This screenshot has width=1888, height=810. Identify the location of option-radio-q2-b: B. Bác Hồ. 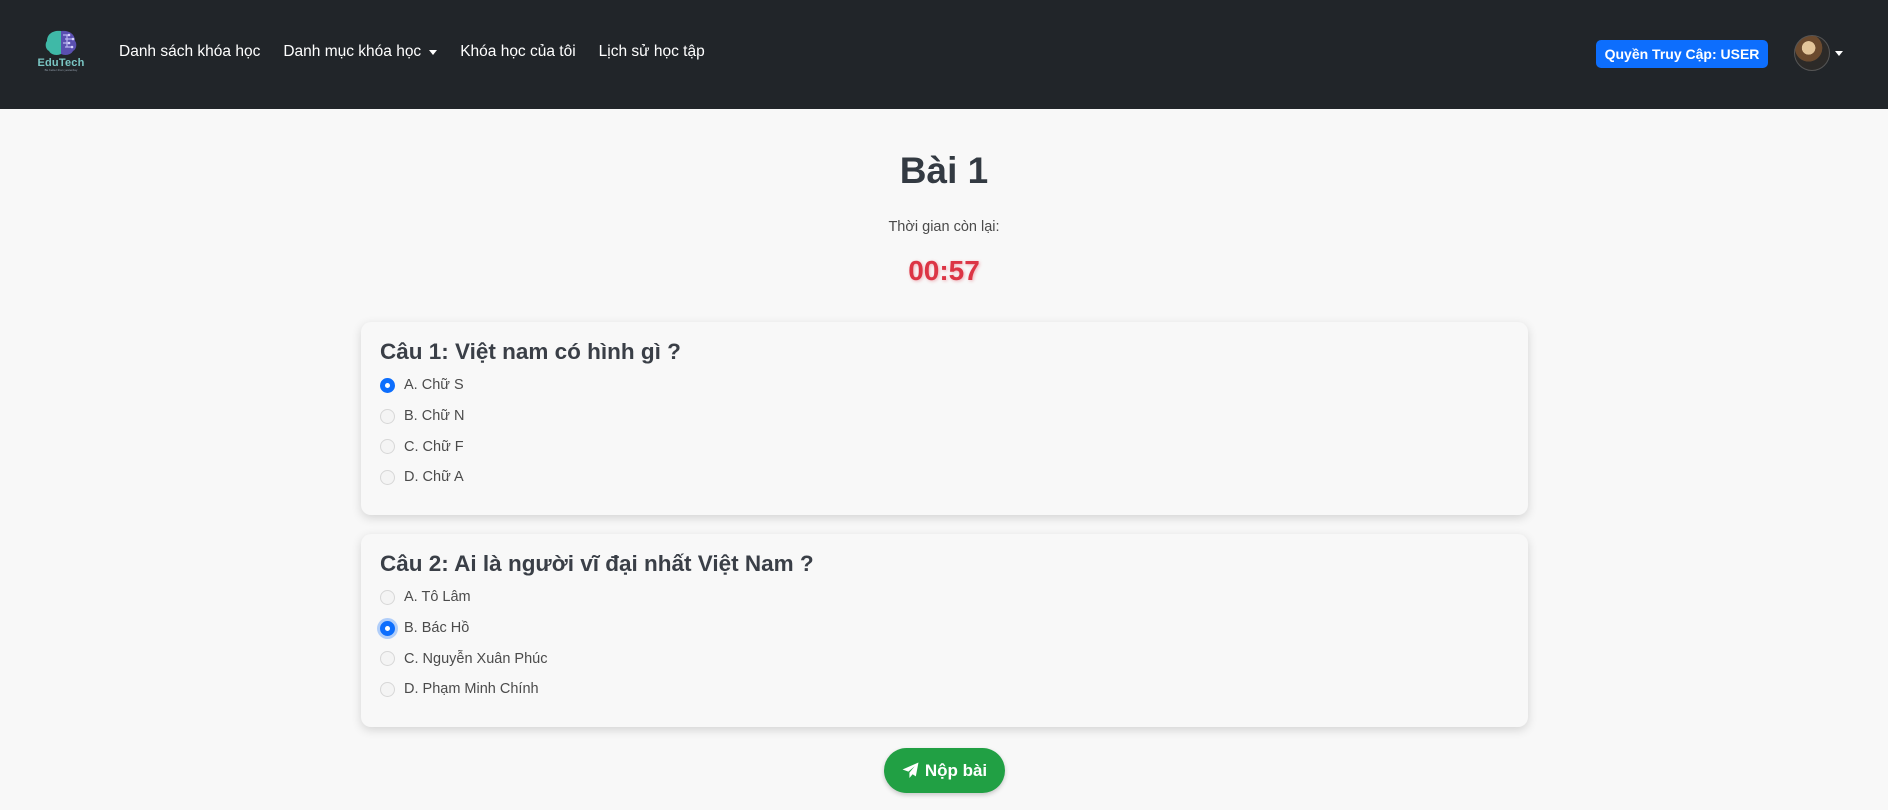
(944, 628).